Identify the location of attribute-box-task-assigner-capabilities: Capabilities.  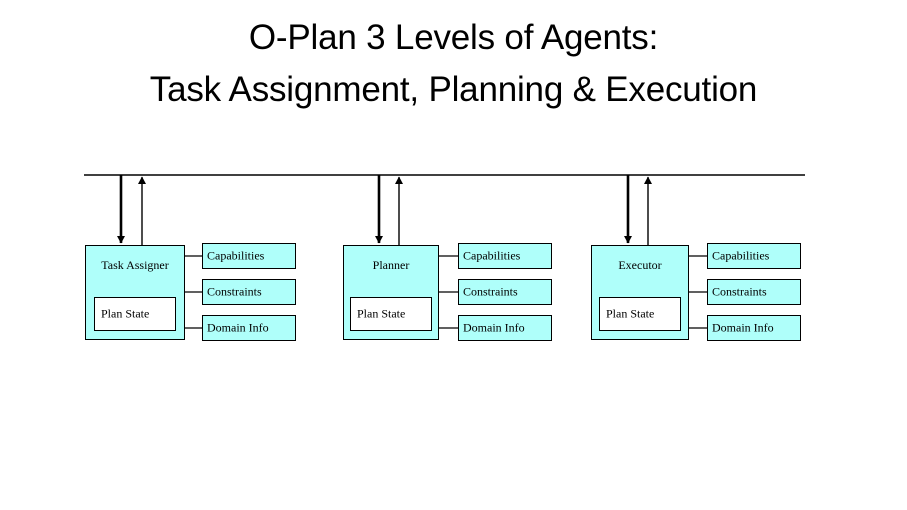
(249, 256).